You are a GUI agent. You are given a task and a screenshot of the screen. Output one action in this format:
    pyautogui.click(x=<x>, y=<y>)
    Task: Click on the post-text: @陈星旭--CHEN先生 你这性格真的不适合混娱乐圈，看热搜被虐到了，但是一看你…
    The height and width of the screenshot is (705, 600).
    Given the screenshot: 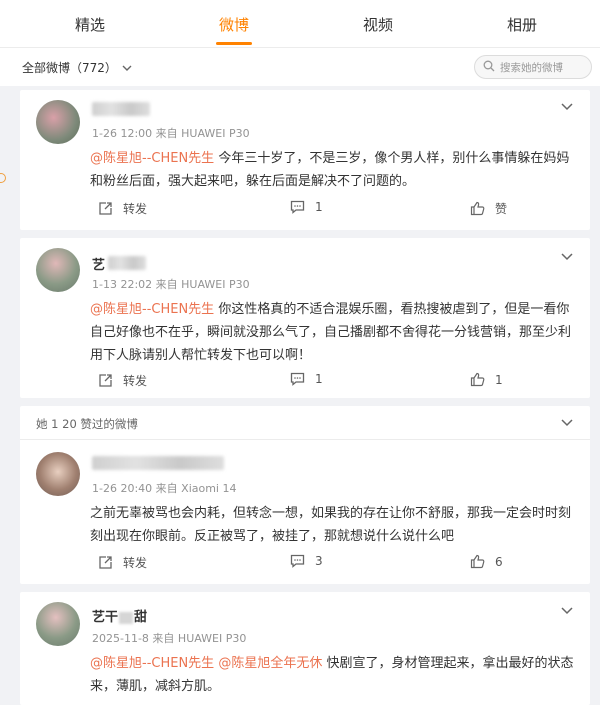 What is the action you would take?
    pyautogui.click(x=331, y=332)
    